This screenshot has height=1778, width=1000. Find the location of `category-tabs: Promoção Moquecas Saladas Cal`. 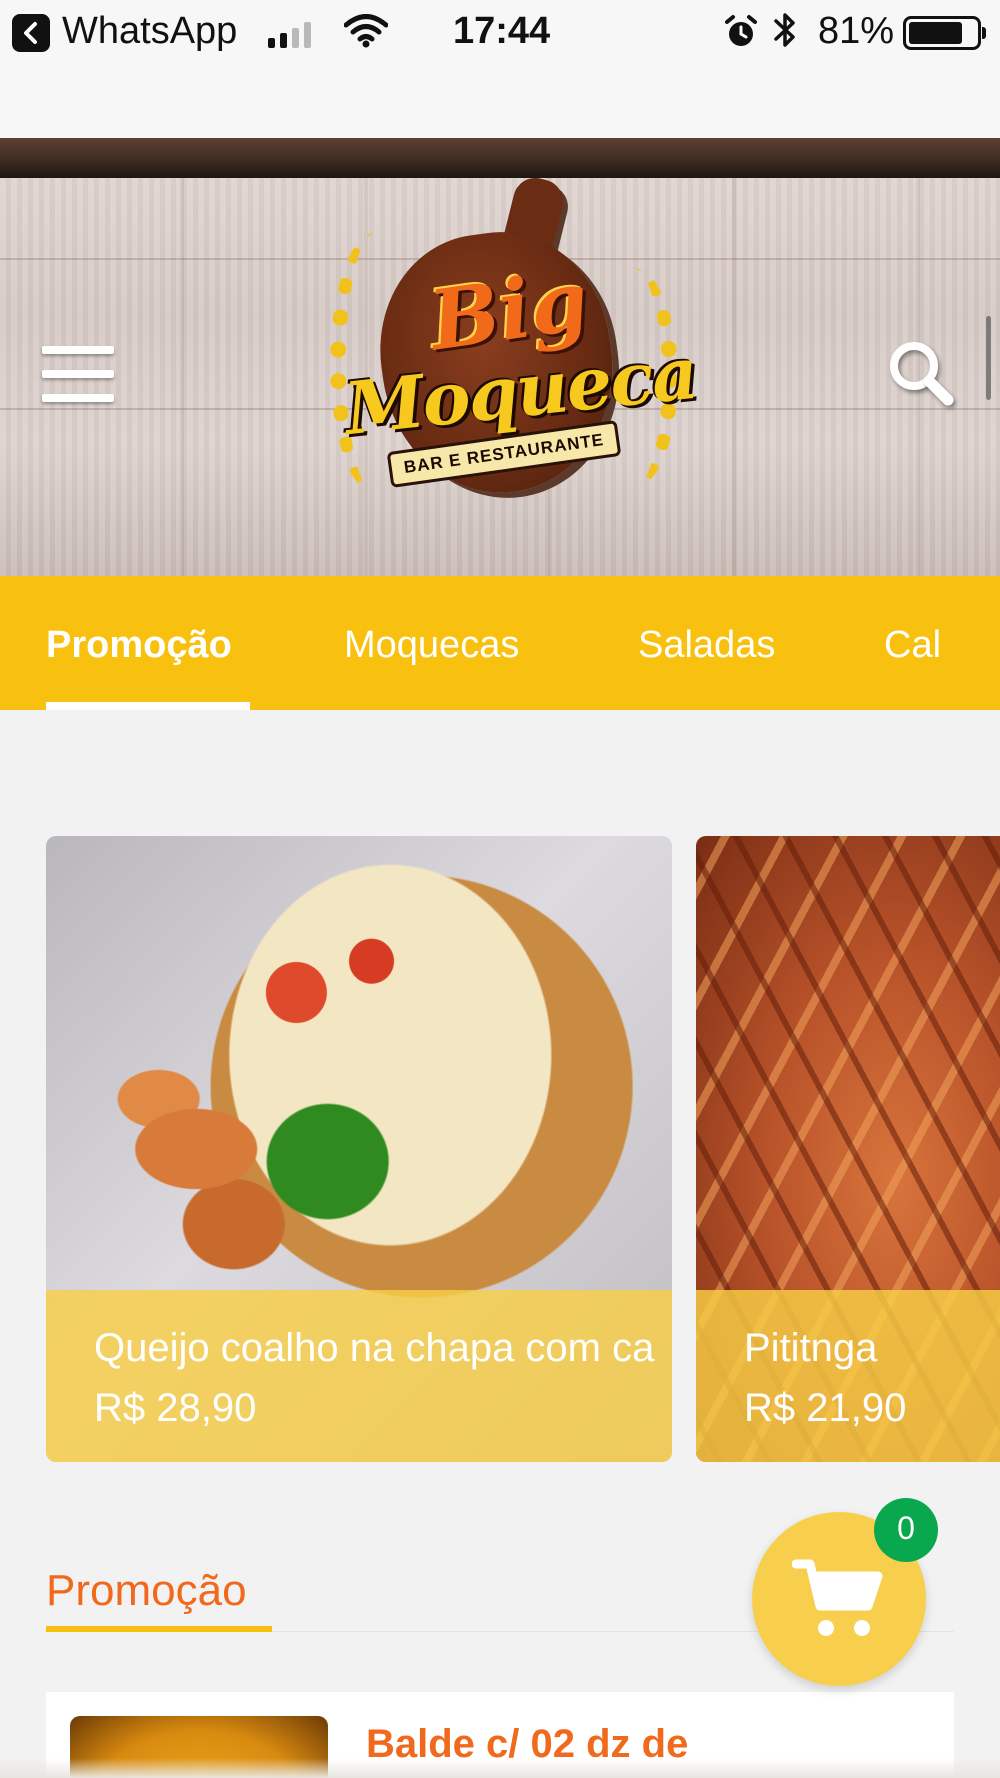

category-tabs: Promoção Moquecas Saladas Cal is located at coordinates (500, 643).